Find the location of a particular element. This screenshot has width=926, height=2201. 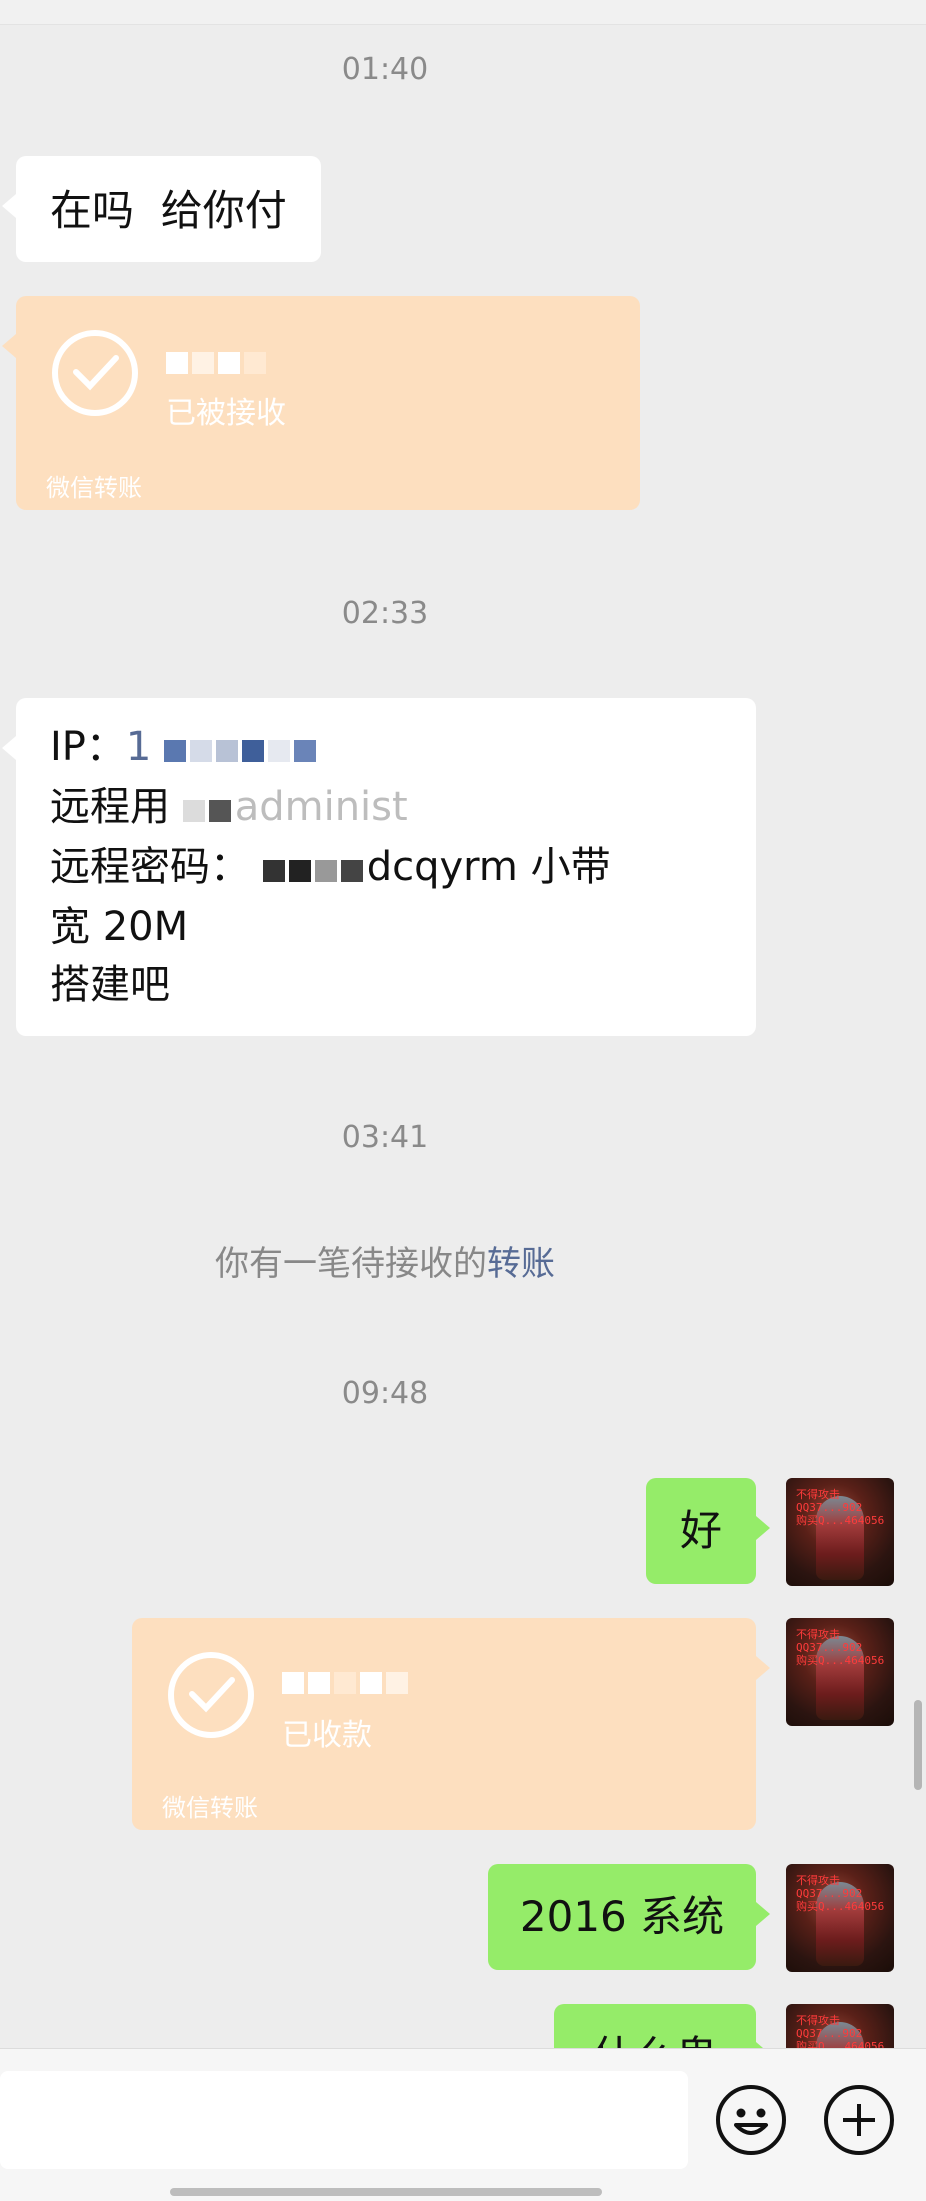

top-divider is located at coordinates (463, 12).